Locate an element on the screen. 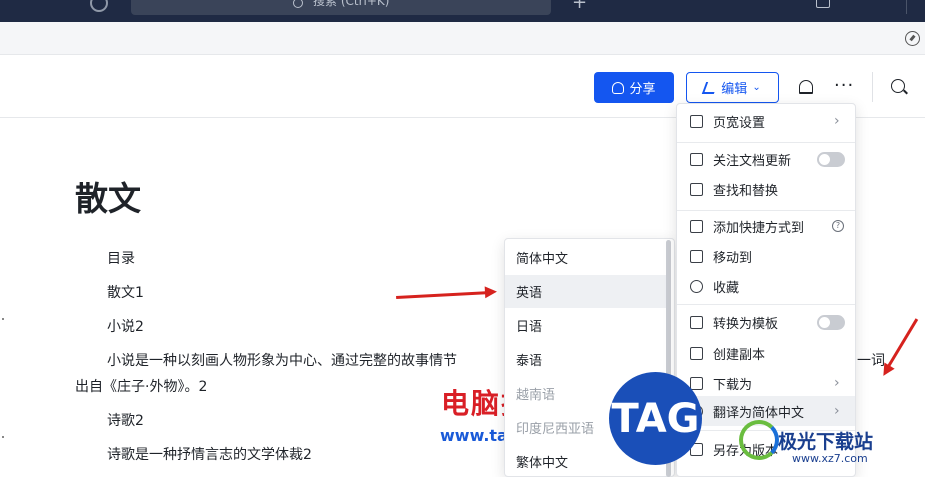  shortcut-icon is located at coordinates (696, 226).